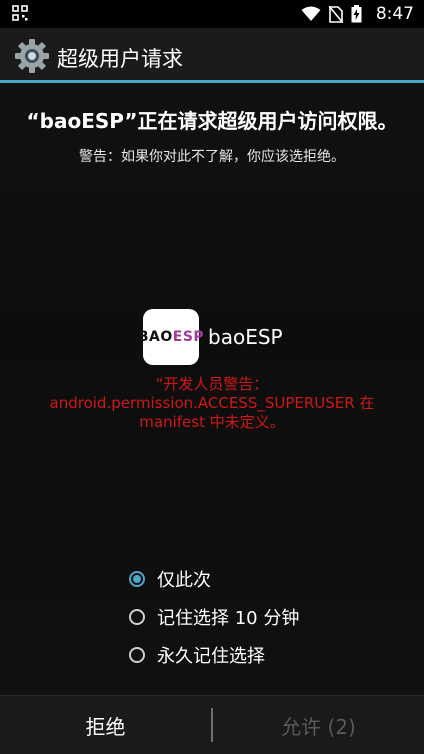 Image resolution: width=424 pixels, height=754 pixels. What do you see at coordinates (245, 337) in the screenshot?
I see `app-name: baoESP` at bounding box center [245, 337].